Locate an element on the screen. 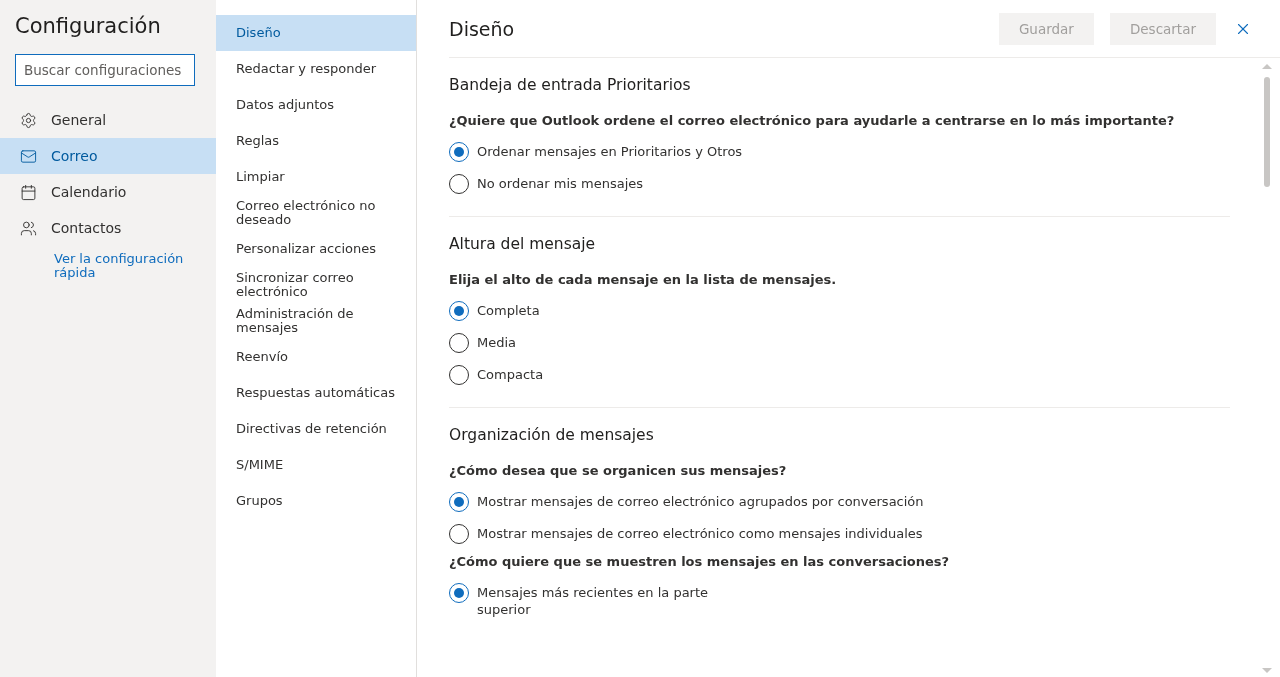  question-text: ¿Cómo desea que se organicen sus mensajes? is located at coordinates (618, 470).